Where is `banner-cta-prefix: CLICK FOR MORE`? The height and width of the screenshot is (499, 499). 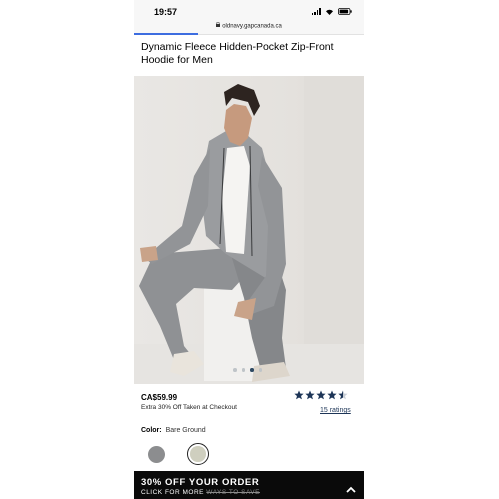
banner-cta-prefix: CLICK FOR MORE is located at coordinates (172, 492).